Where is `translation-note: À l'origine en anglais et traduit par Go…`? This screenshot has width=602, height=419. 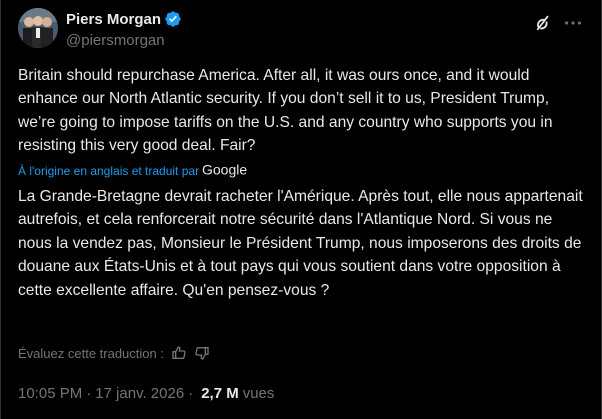
translation-note: À l'origine en anglais et traduit par Go… is located at coordinates (134, 171).